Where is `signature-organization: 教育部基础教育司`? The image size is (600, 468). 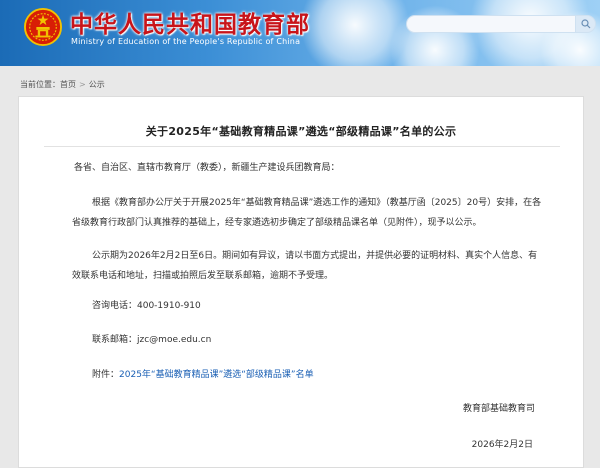
signature-organization: 教育部基础教育司 is located at coordinates (498, 409).